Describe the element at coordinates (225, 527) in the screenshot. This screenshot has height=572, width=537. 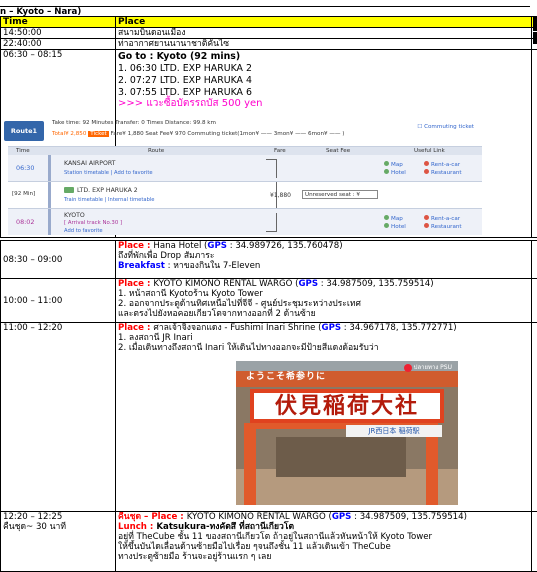
I see `lunch-text: Katsukura-ทงคัตสึ ที่สถานีเกียวโต` at that location.